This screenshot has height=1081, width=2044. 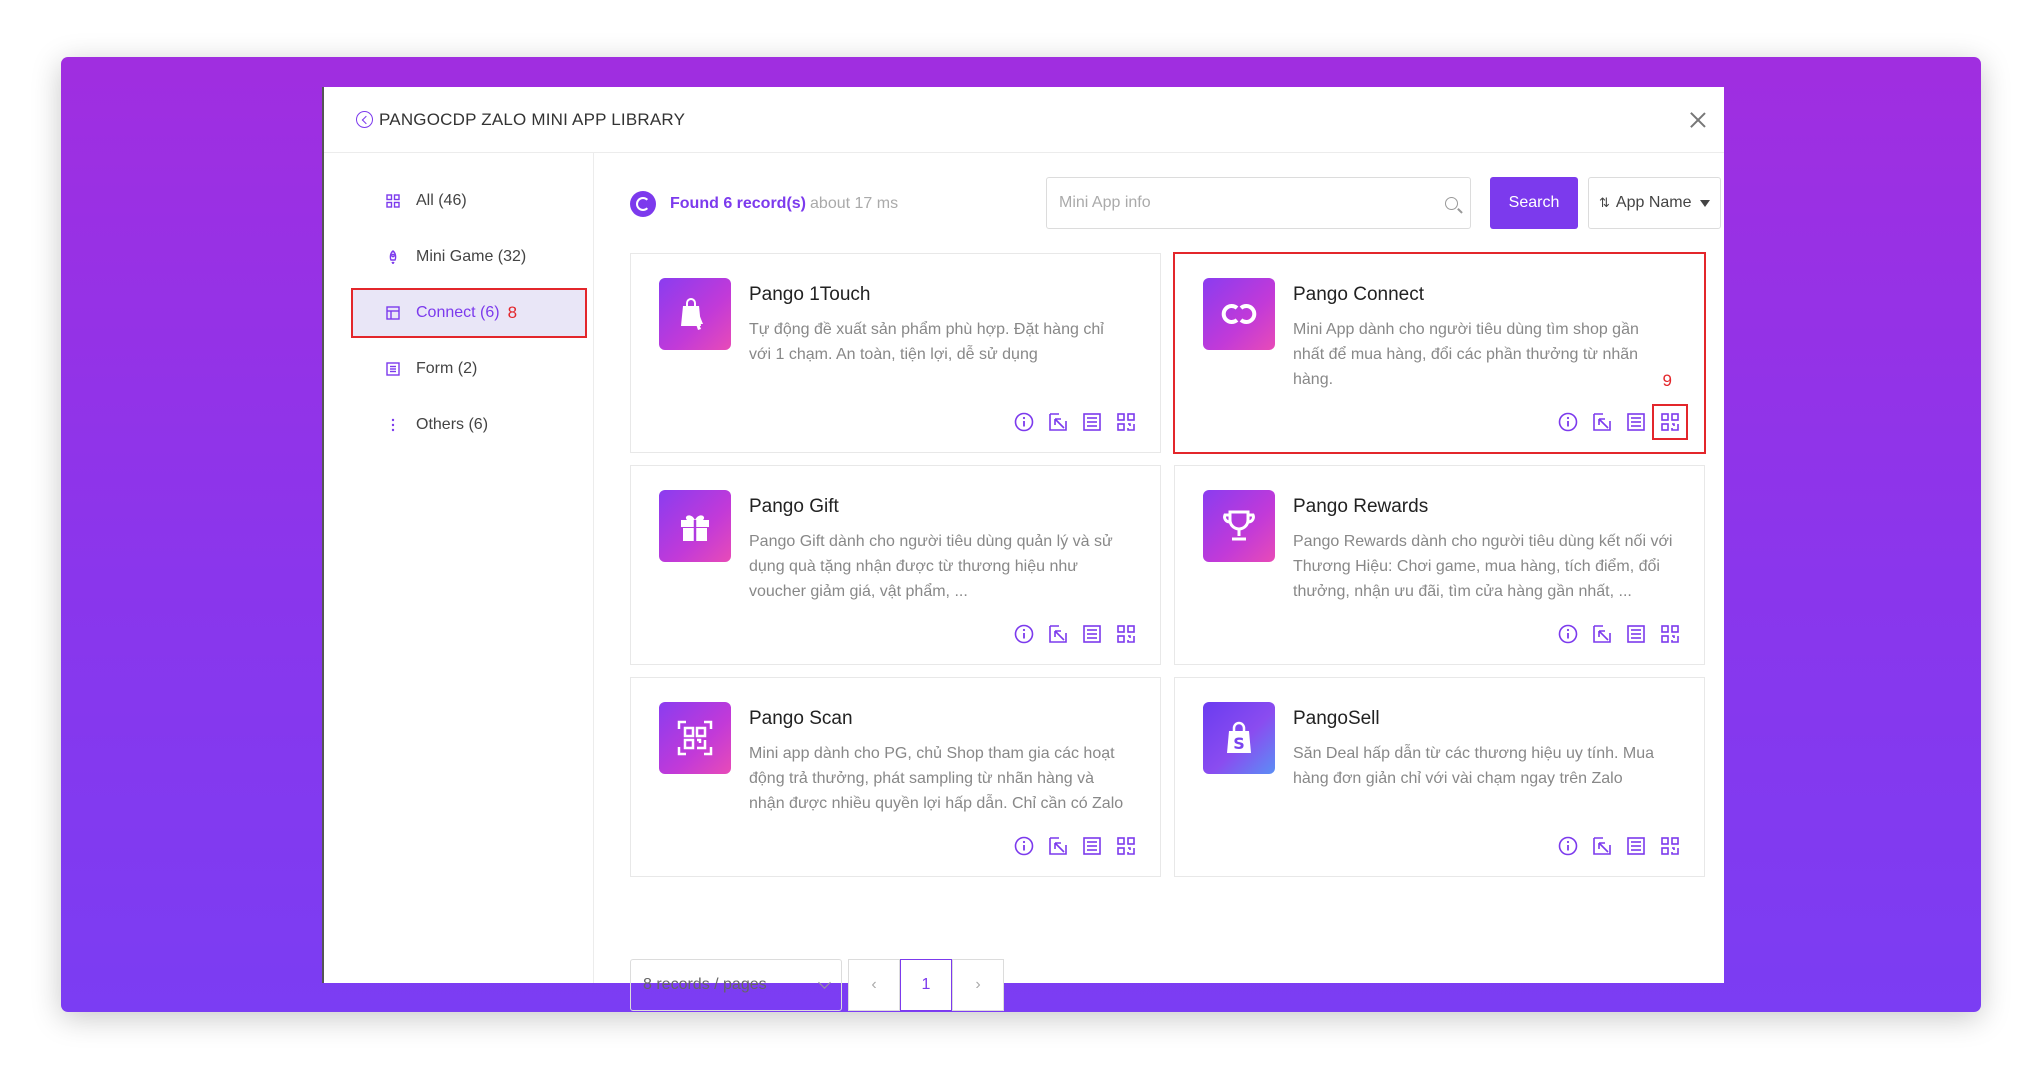 What do you see at coordinates (1336, 718) in the screenshot?
I see `app-title: PangoSell` at bounding box center [1336, 718].